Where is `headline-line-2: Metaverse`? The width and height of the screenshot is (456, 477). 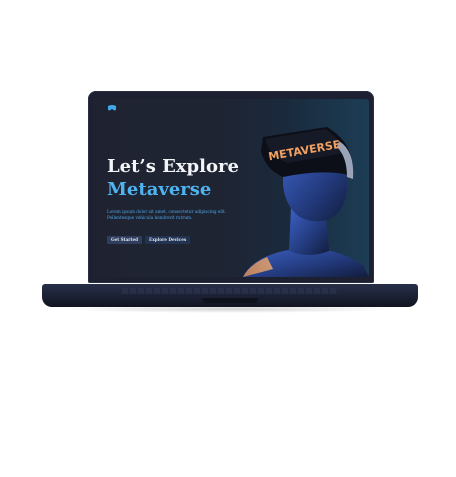
headline-line-2: Metaverse is located at coordinates (159, 189).